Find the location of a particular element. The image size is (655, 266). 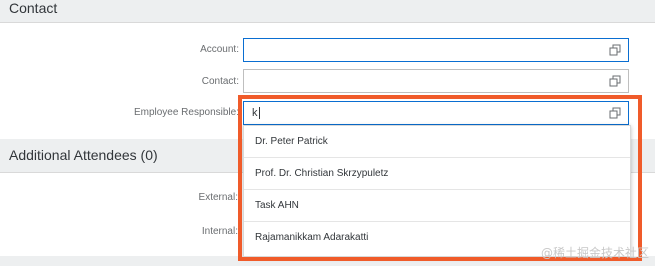

contact-label: Contact: is located at coordinates (220, 81).